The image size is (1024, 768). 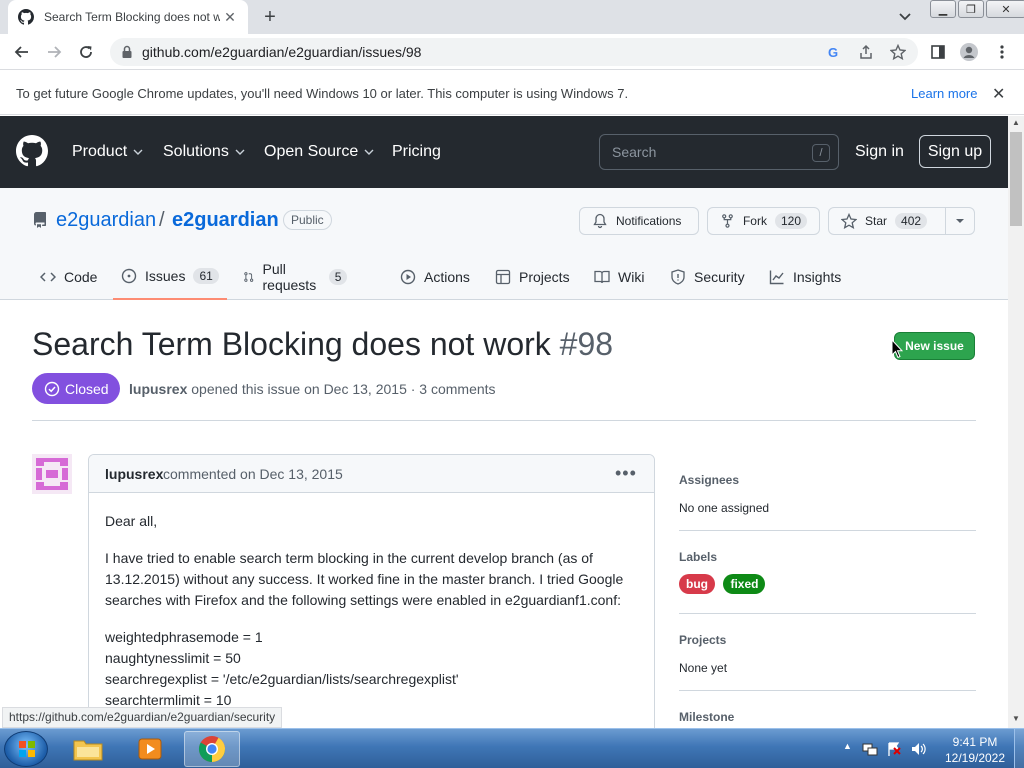 I want to click on taskbar-media-player, so click(x=150, y=749).